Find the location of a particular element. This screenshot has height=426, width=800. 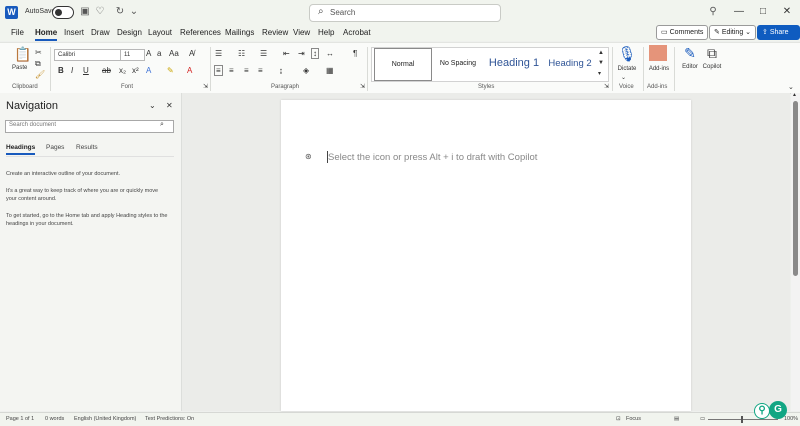

grammar-heart-icon: ♡ is located at coordinates (100, 12).